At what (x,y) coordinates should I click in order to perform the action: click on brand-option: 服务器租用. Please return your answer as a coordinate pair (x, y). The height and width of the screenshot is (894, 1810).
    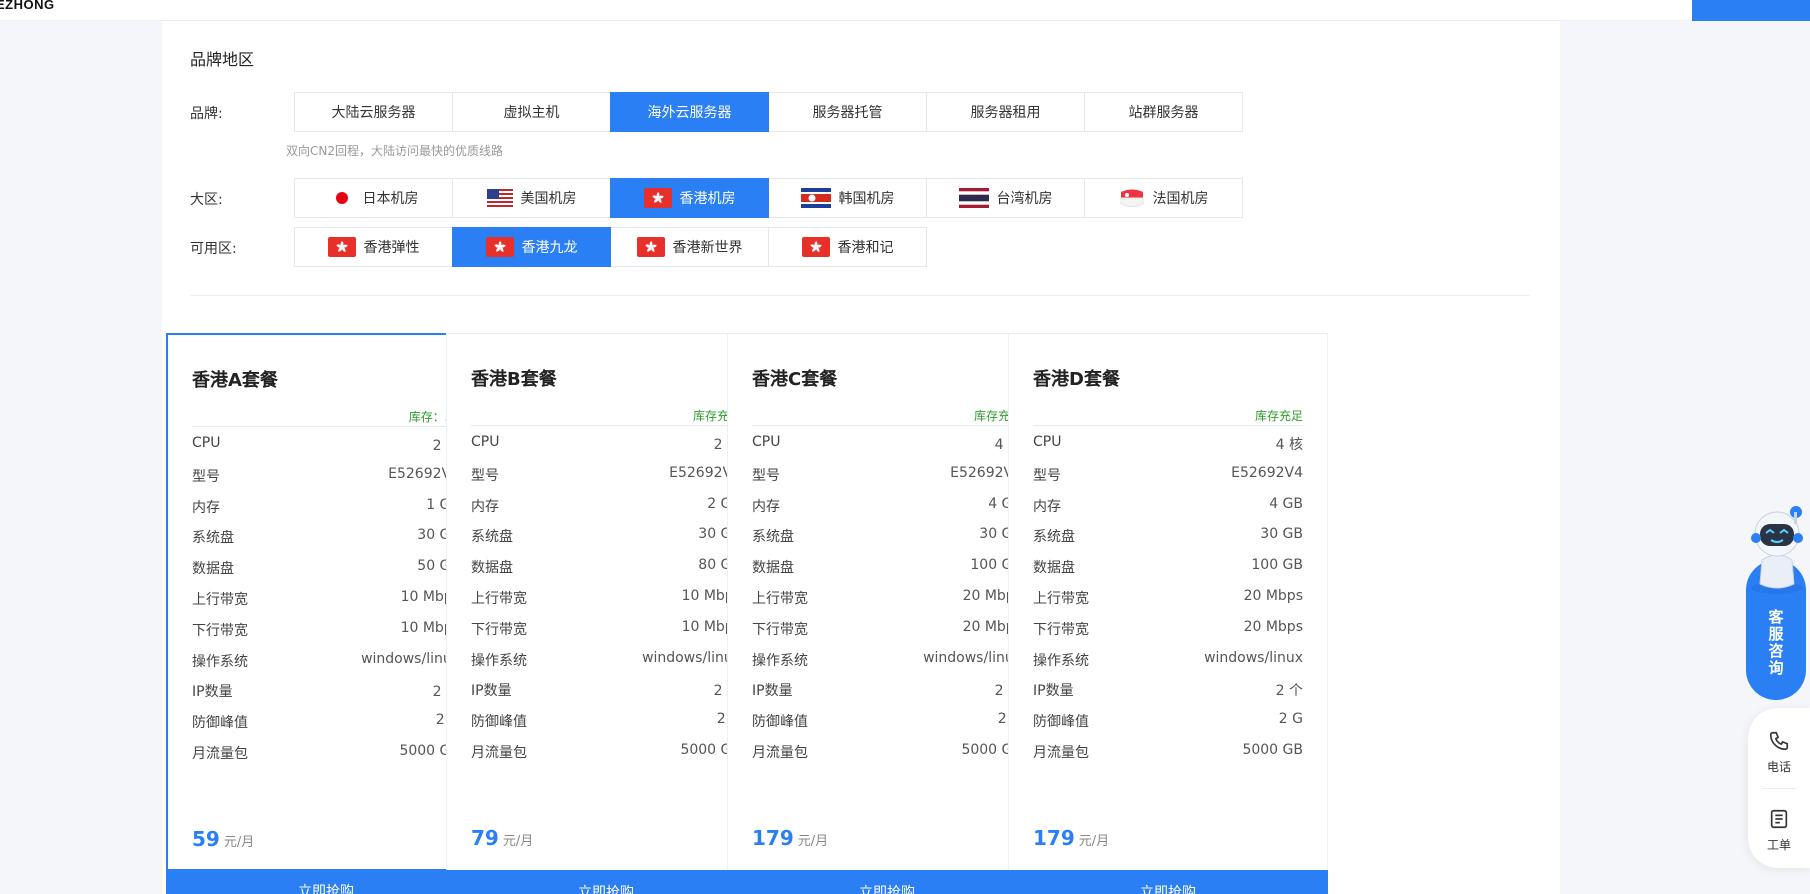
    Looking at the image, I should click on (1005, 112).